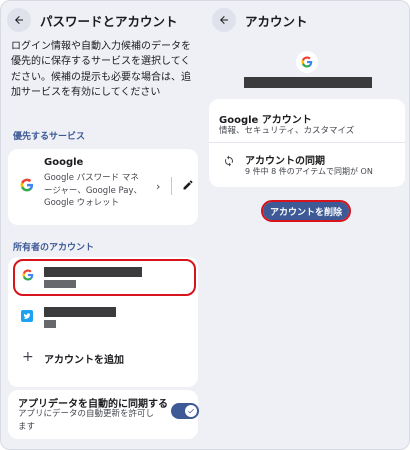 The image size is (410, 450). I want to click on left-top-bar: パスワードとアカウント, so click(92, 20).